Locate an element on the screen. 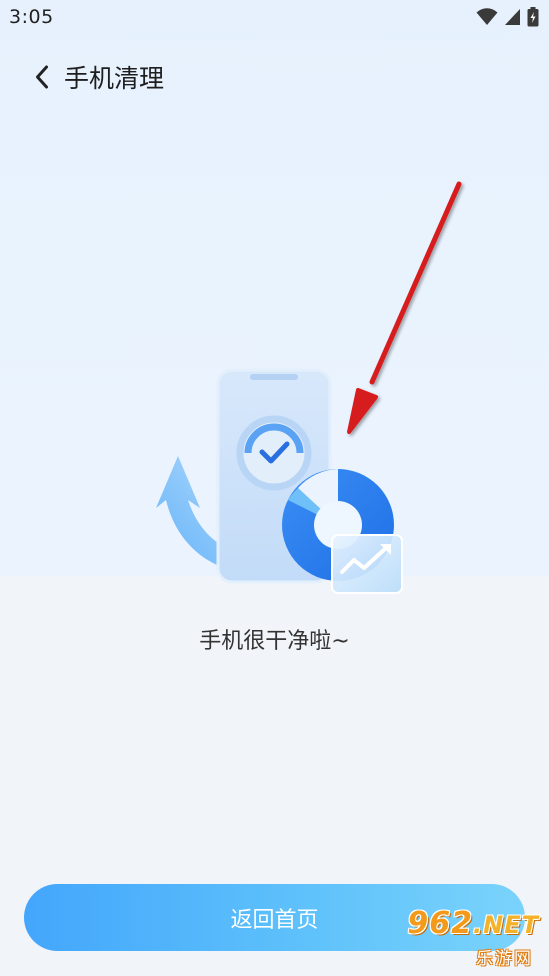 The height and width of the screenshot is (976, 549). back-button is located at coordinates (42, 79).